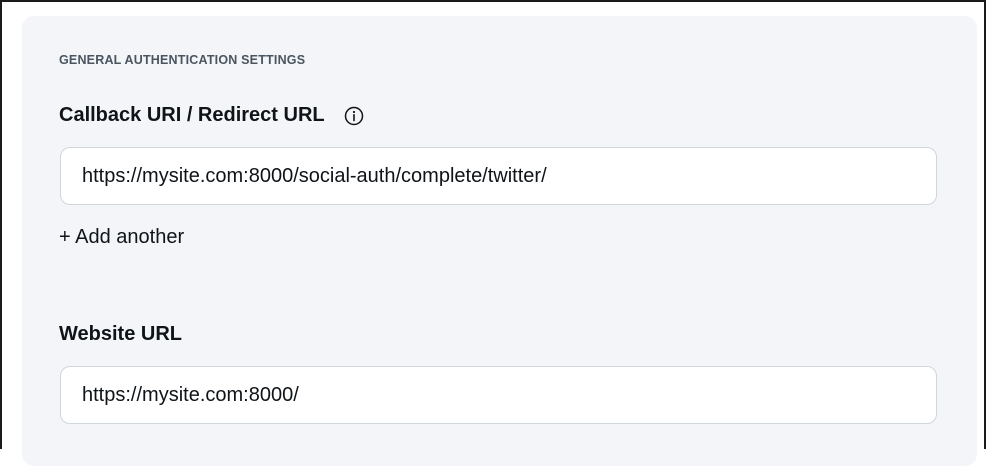 The height and width of the screenshot is (466, 988). I want to click on section-title: GENERAL AUTHENTICATION SETTINGS, so click(182, 60).